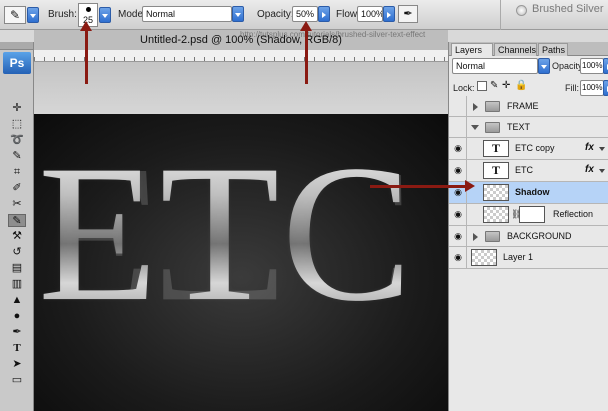  I want to click on tab-paths: Paths, so click(553, 49).